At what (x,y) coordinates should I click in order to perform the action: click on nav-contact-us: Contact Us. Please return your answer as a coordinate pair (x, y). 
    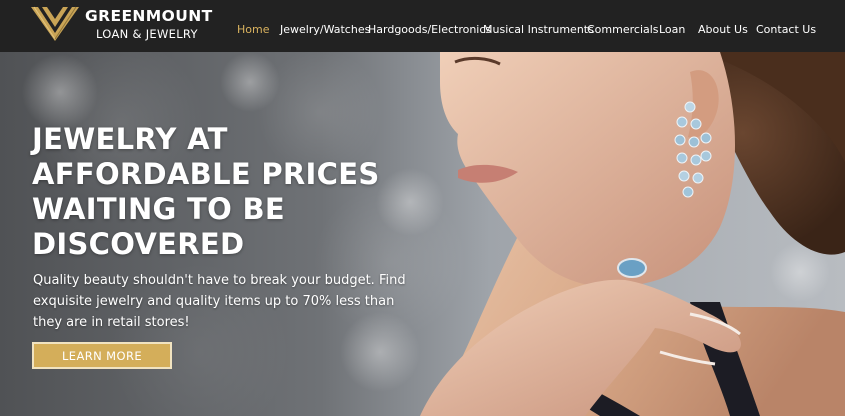
    Looking at the image, I should click on (786, 29).